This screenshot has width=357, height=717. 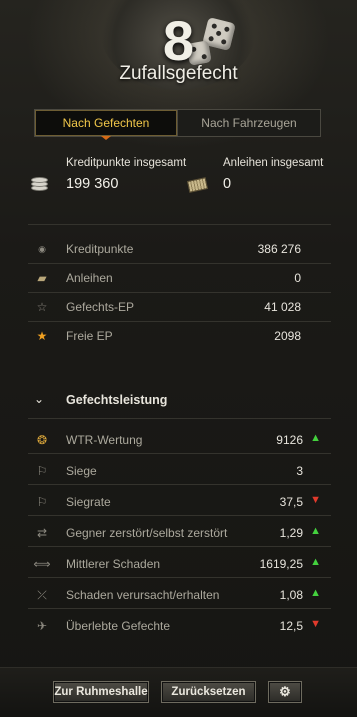 I want to click on stat-row-damage-ratio: ⤫ Schaden verursacht/erhalten 1,08 ▲, so click(x=179, y=595).